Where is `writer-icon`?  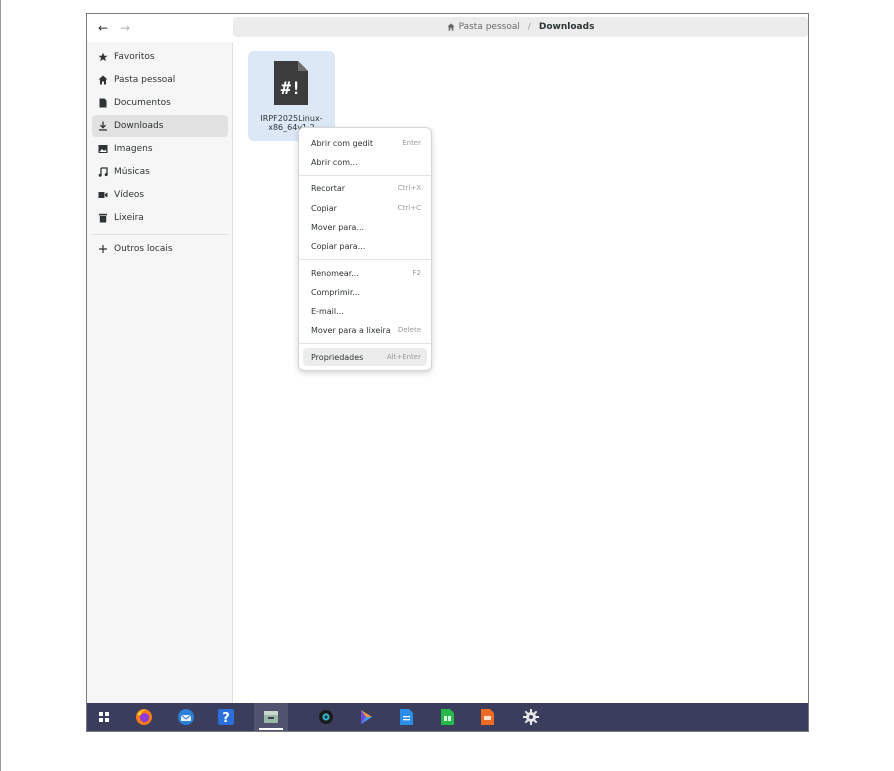
writer-icon is located at coordinates (406, 717).